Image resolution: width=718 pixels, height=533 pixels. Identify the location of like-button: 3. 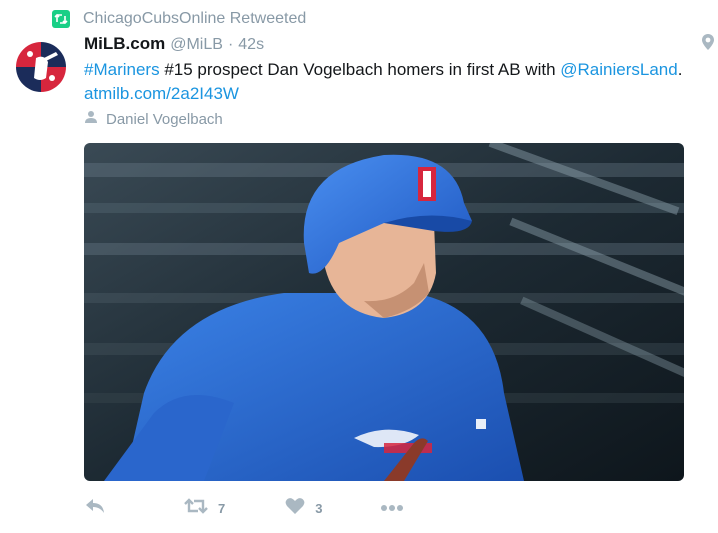
(303, 508).